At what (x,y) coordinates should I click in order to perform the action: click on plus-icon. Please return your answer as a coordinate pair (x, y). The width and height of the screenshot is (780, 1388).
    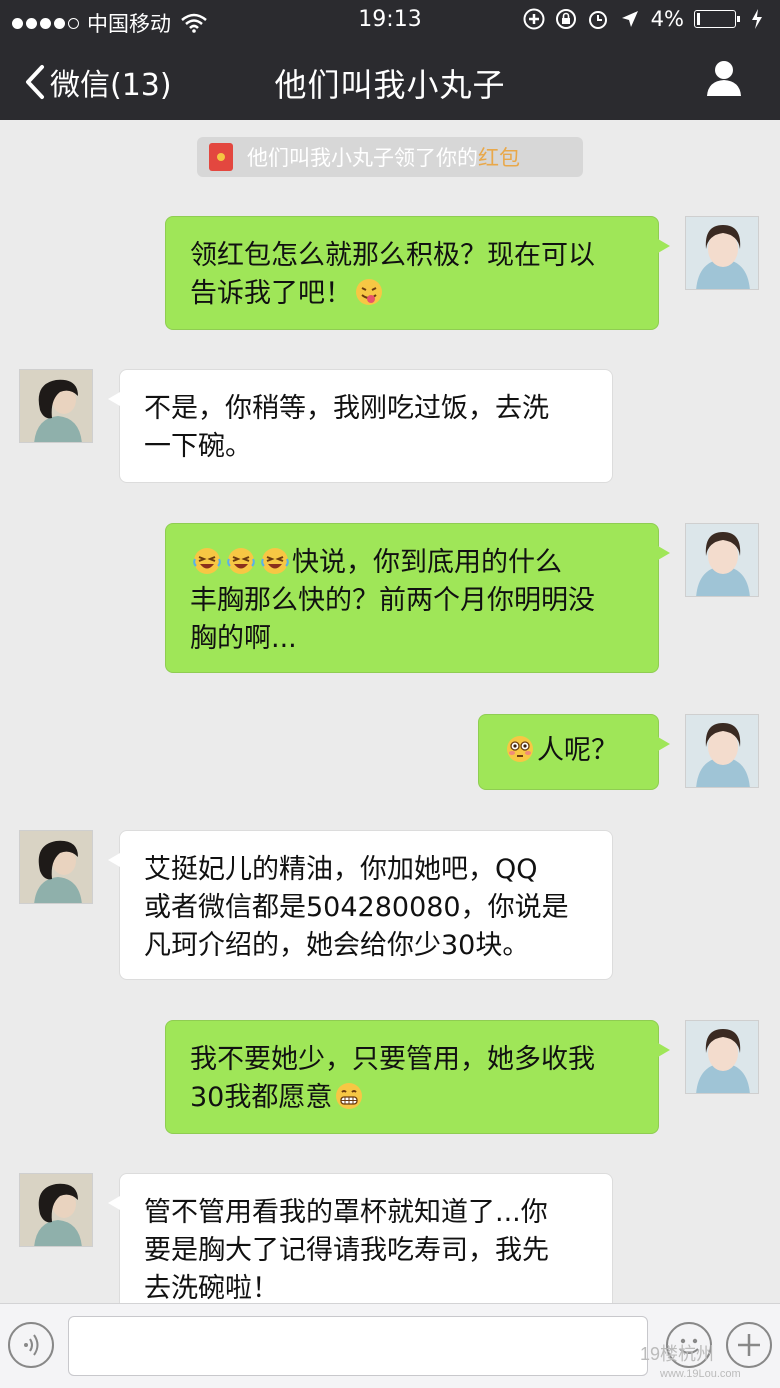
    Looking at the image, I should click on (749, 1345).